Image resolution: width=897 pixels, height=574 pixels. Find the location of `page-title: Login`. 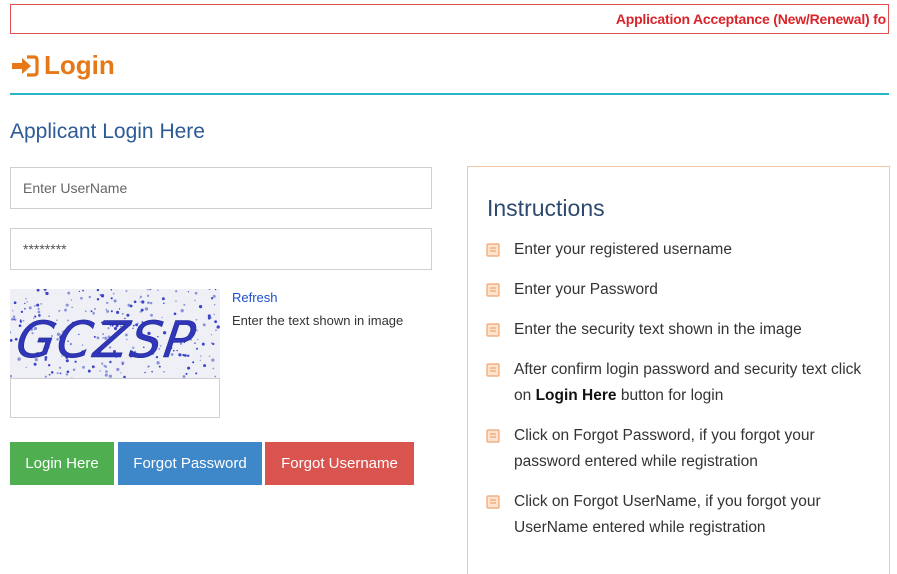

page-title: Login is located at coordinates (62, 65).